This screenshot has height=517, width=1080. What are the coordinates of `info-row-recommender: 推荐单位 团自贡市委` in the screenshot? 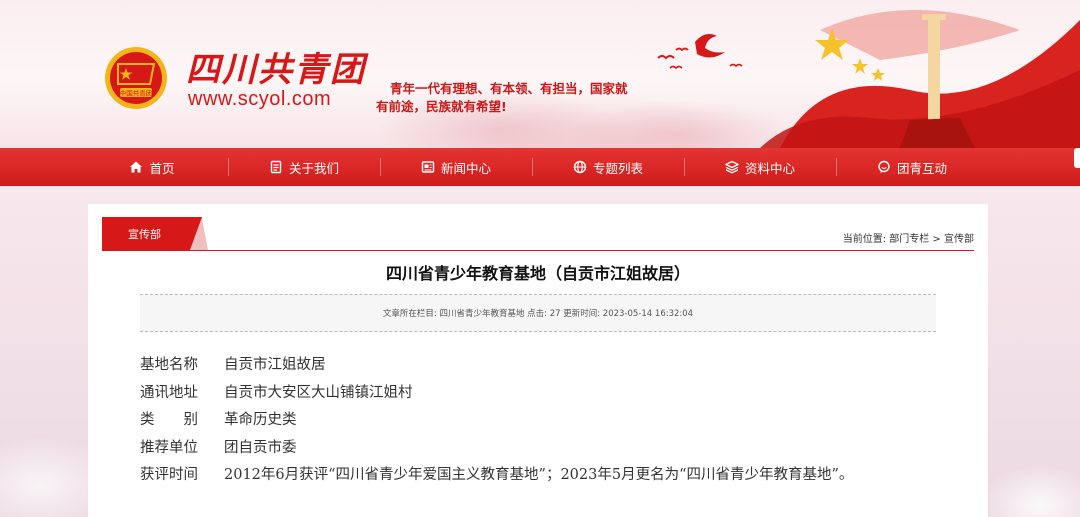 It's located at (496, 447).